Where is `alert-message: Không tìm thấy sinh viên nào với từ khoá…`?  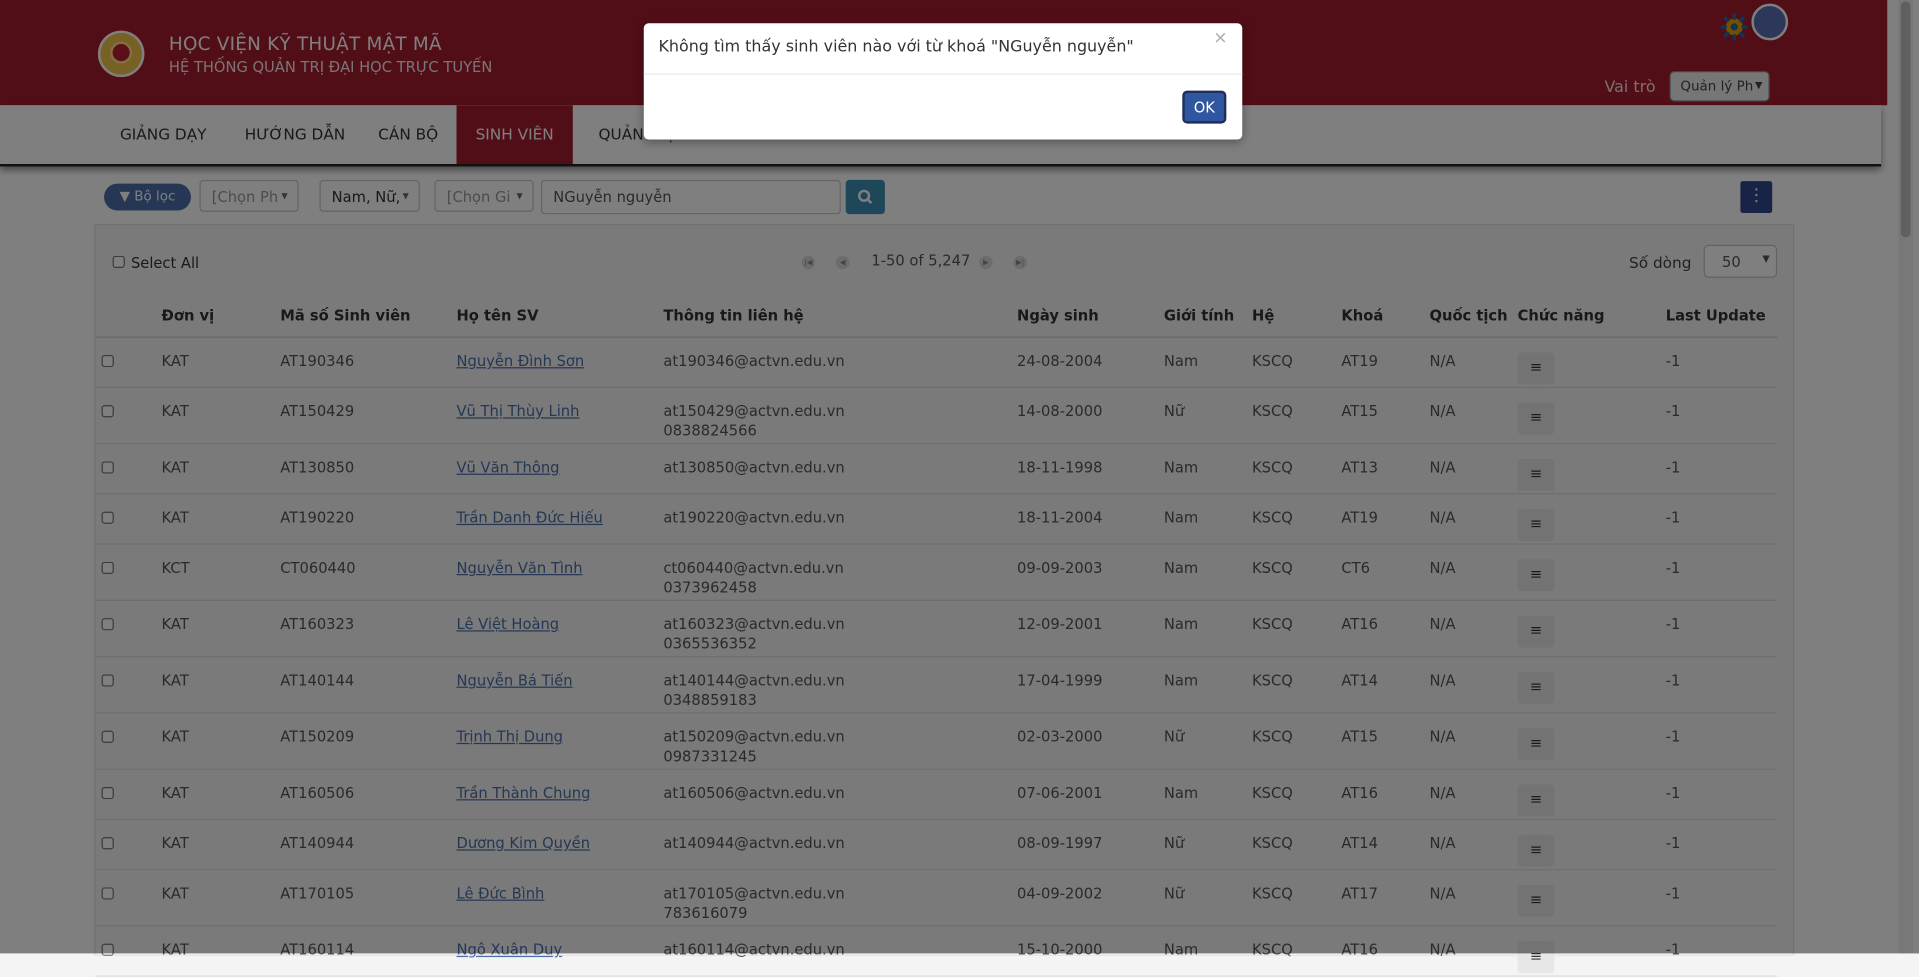 alert-message: Không tìm thấy sinh viên nào với từ khoá… is located at coordinates (896, 47).